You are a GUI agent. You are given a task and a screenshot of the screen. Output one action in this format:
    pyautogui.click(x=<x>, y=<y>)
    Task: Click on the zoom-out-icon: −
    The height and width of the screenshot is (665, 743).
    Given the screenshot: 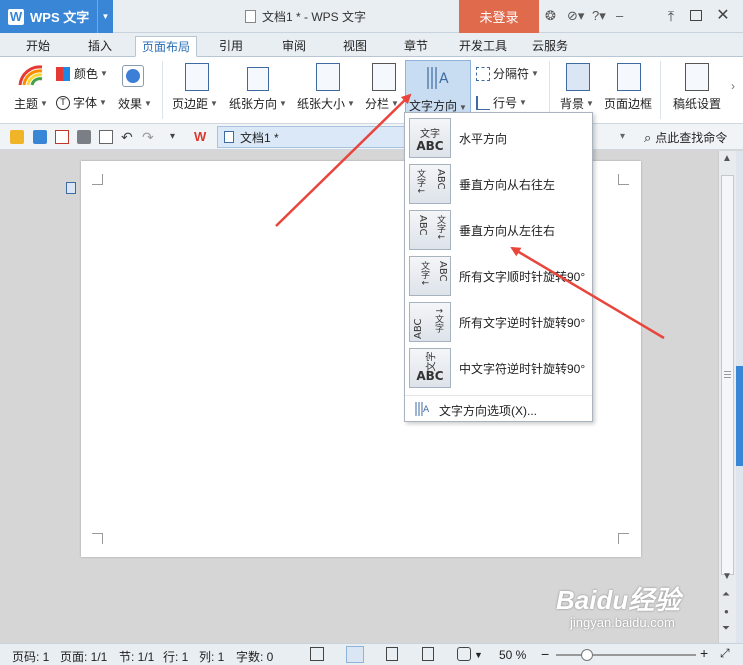 What is the action you would take?
    pyautogui.click(x=545, y=654)
    